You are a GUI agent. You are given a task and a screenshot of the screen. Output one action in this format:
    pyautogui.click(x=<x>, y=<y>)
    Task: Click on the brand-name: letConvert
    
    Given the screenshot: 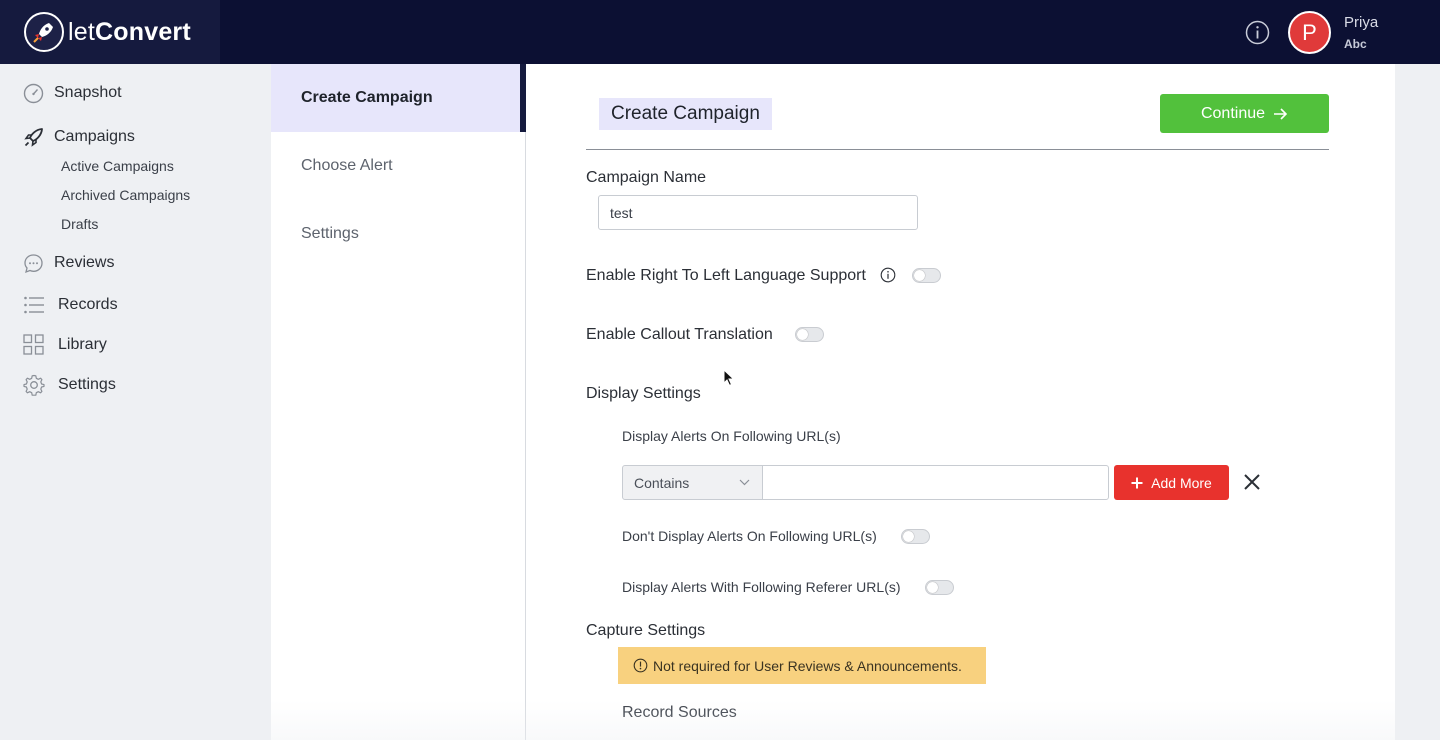 What is the action you would take?
    pyautogui.click(x=129, y=32)
    